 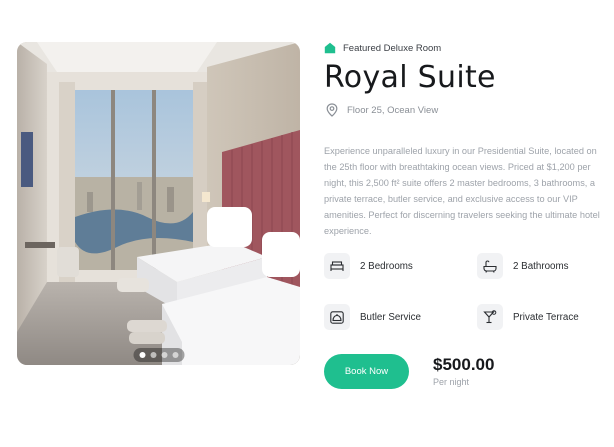 I want to click on amenity-label: 2 Bedrooms, so click(x=386, y=266).